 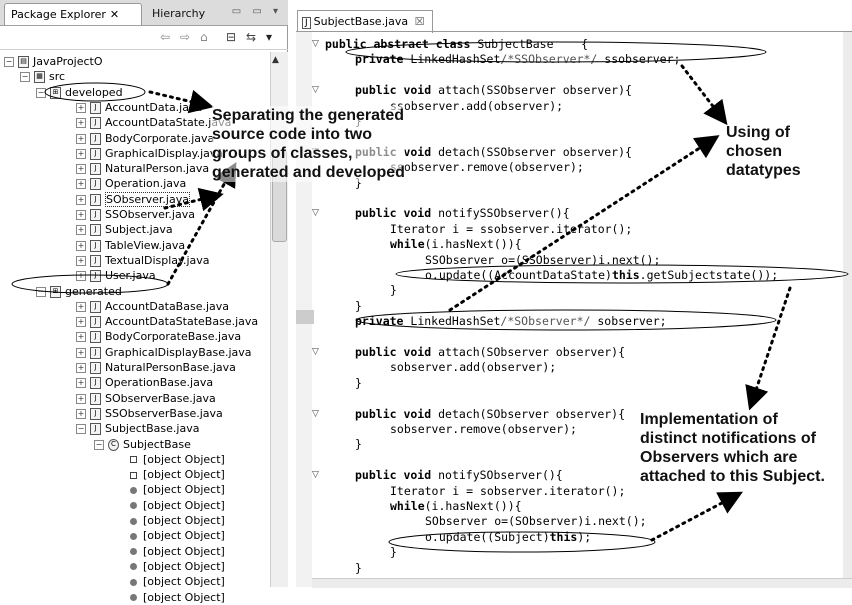 I want to click on arrow-impl-bottom, so click(x=696, y=516).